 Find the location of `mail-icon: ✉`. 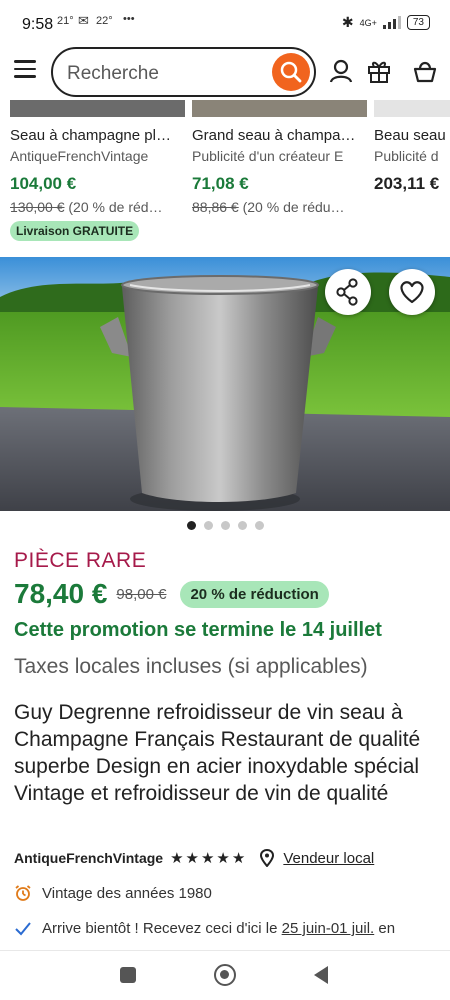

mail-icon: ✉ is located at coordinates (83, 20).